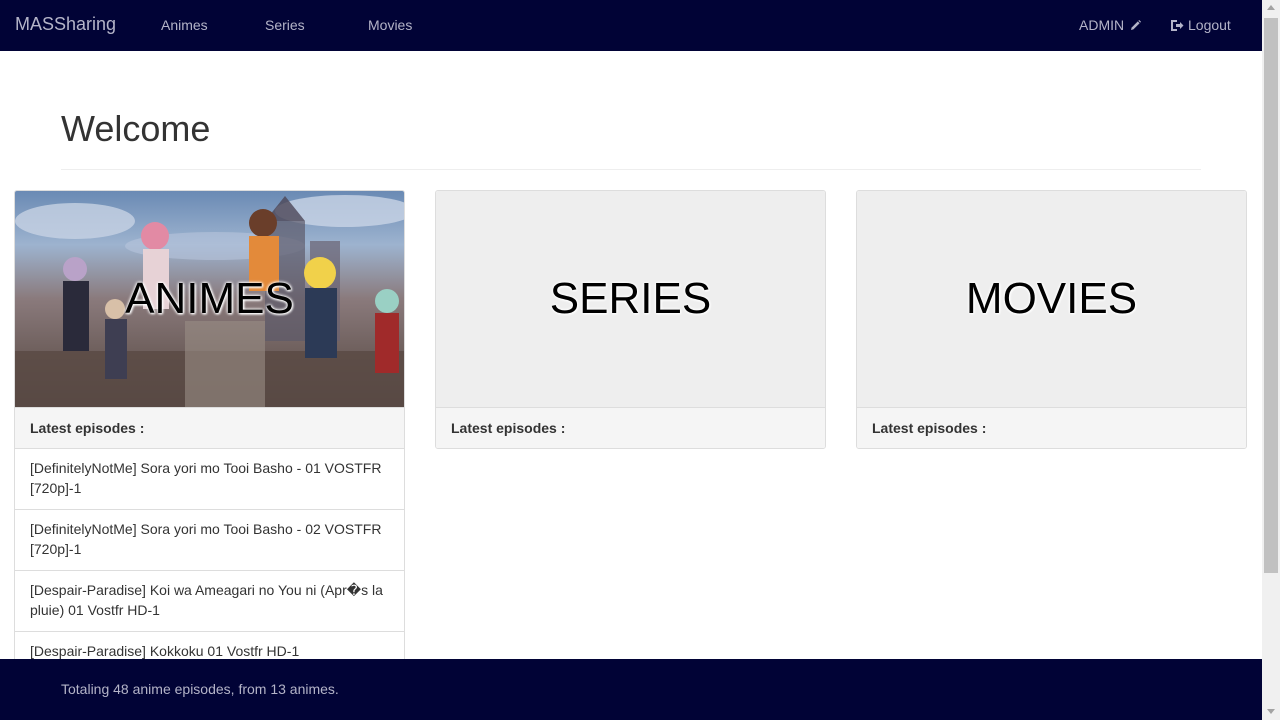  Describe the element at coordinates (285, 25) in the screenshot. I see `nav-link-series: Series` at that location.